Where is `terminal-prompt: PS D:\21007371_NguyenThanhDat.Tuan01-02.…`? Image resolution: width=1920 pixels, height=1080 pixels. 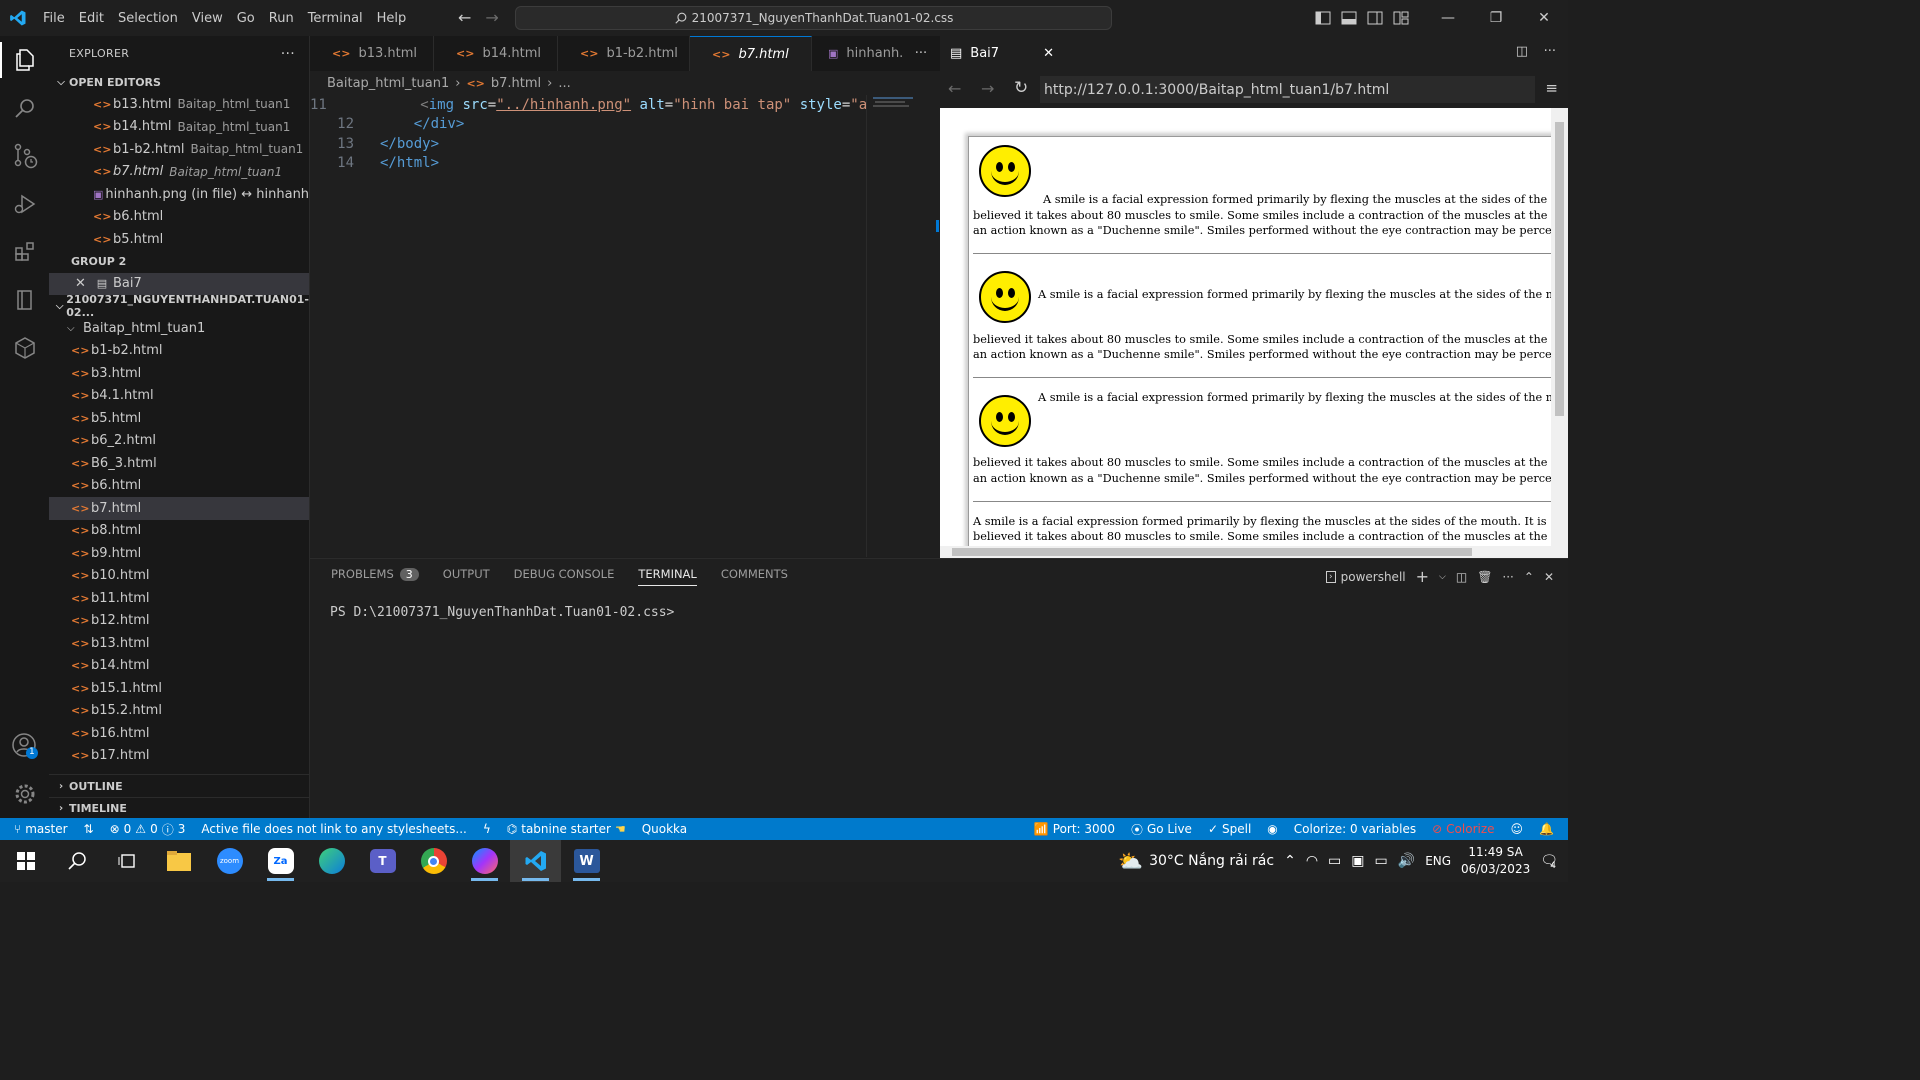
terminal-prompt: PS D:\21007371_NguyenThanhDat.Tuan01-02.… is located at coordinates (502, 612).